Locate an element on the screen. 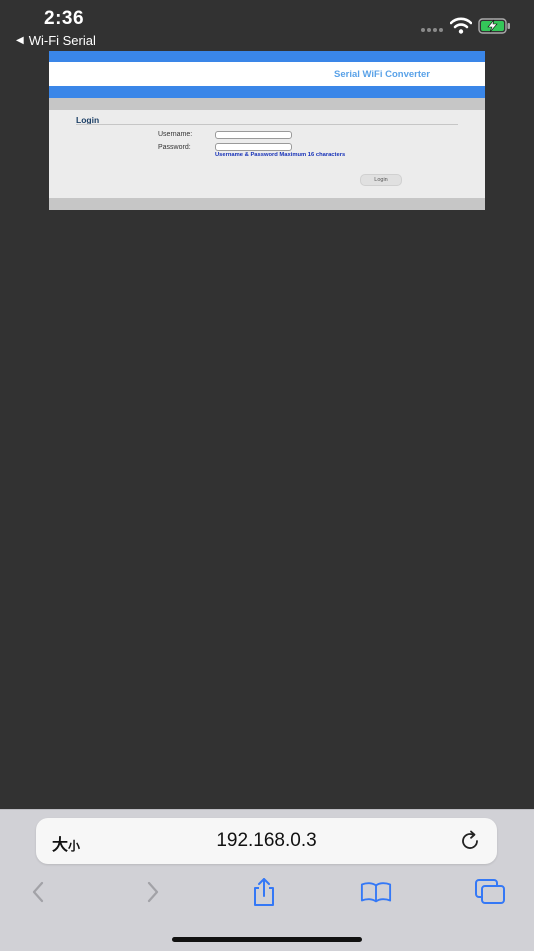 The image size is (534, 951). login-button: Login is located at coordinates (381, 180).